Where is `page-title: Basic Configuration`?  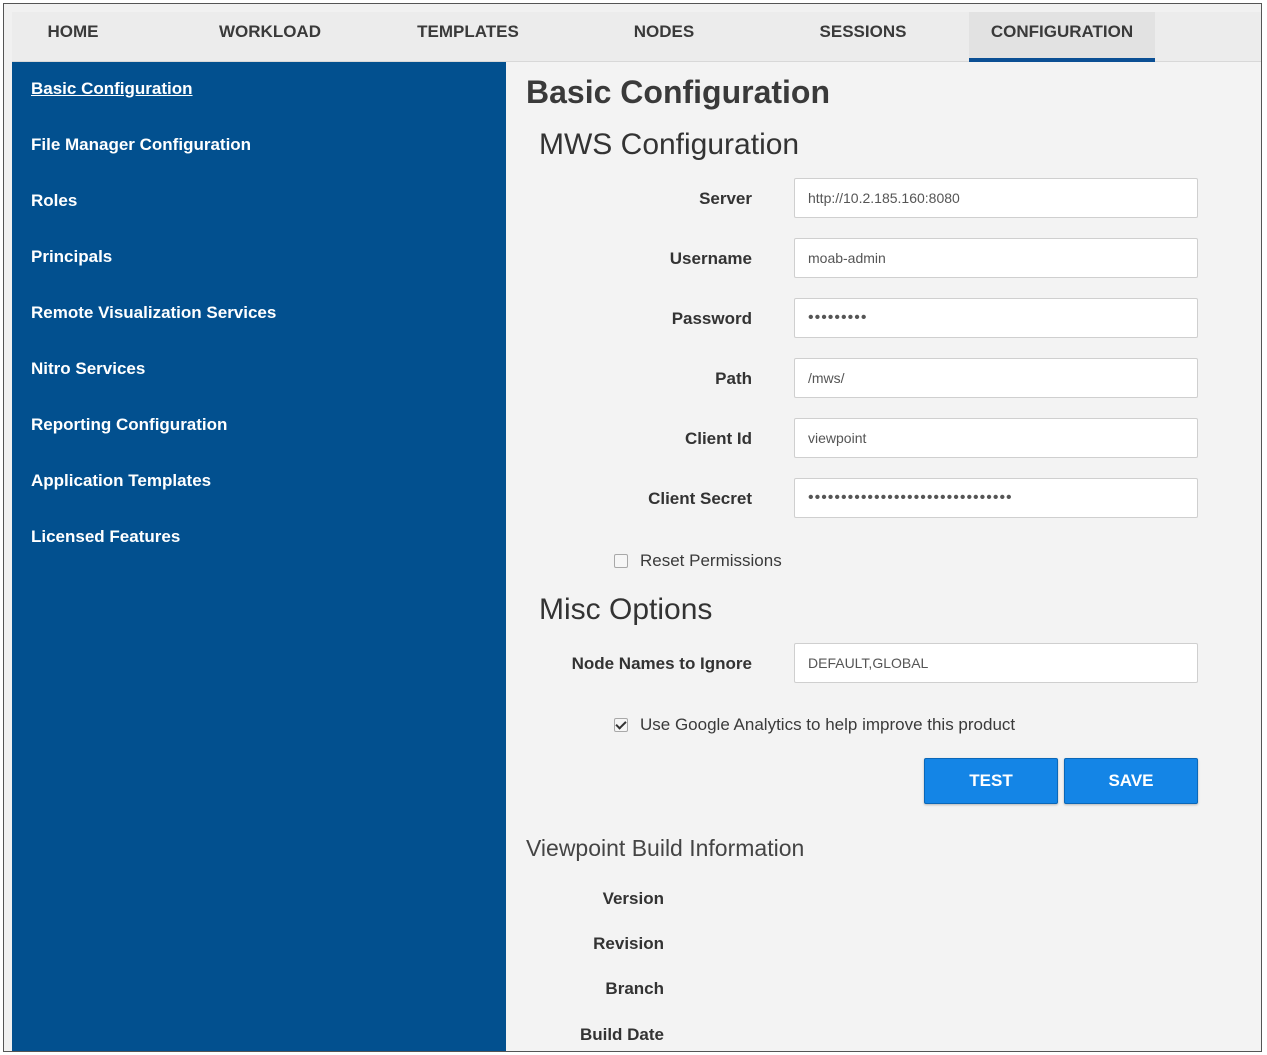
page-title: Basic Configuration is located at coordinates (678, 92).